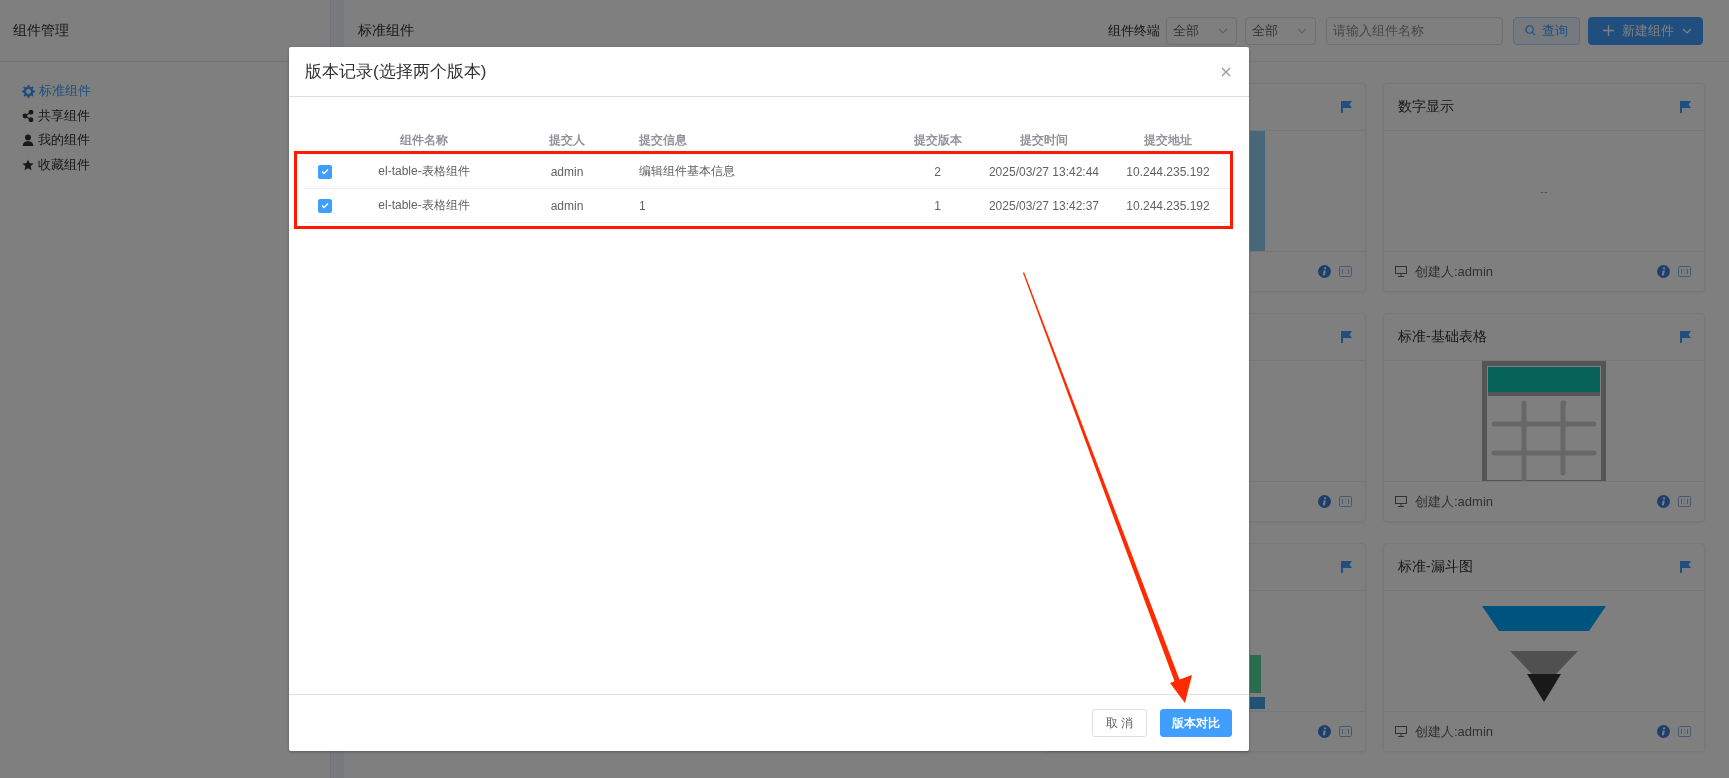  What do you see at coordinates (56, 140) in the screenshot?
I see `sidebar-item: 我的组件` at bounding box center [56, 140].